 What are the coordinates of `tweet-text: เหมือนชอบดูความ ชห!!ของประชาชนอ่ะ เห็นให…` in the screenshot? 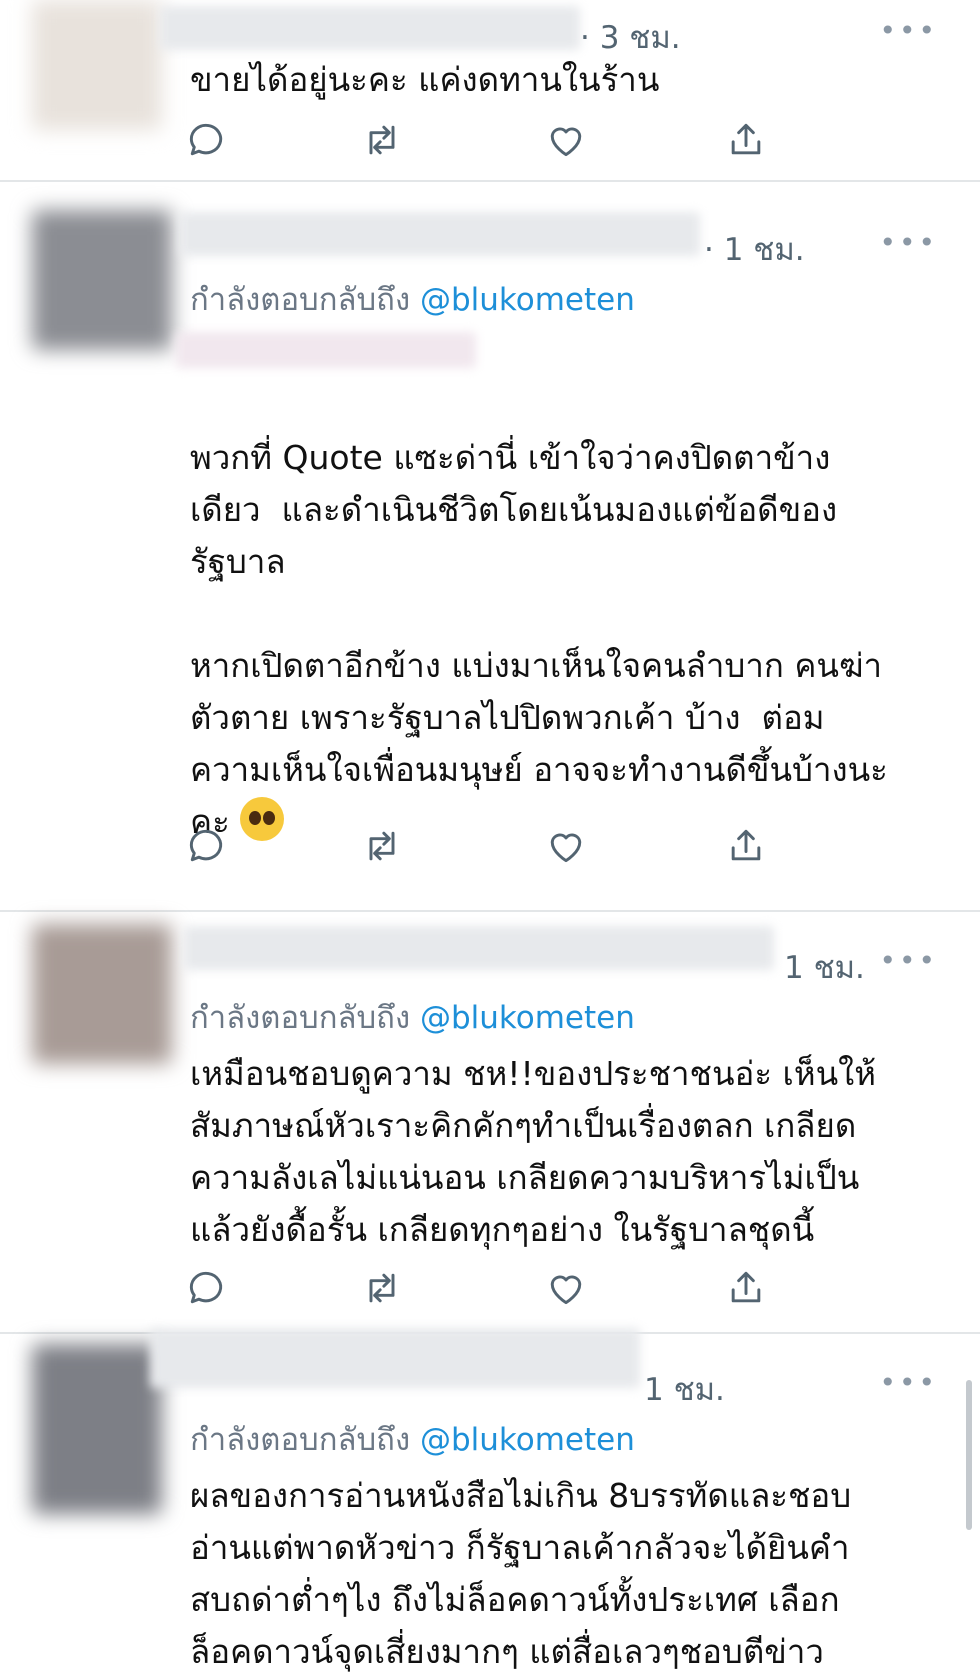 It's located at (533, 1151).